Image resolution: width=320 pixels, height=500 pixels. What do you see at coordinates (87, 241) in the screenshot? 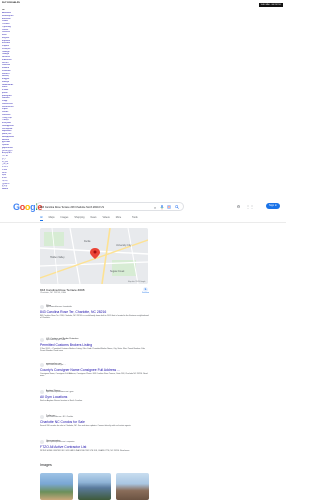
I see `map-label: Derita` at bounding box center [87, 241].